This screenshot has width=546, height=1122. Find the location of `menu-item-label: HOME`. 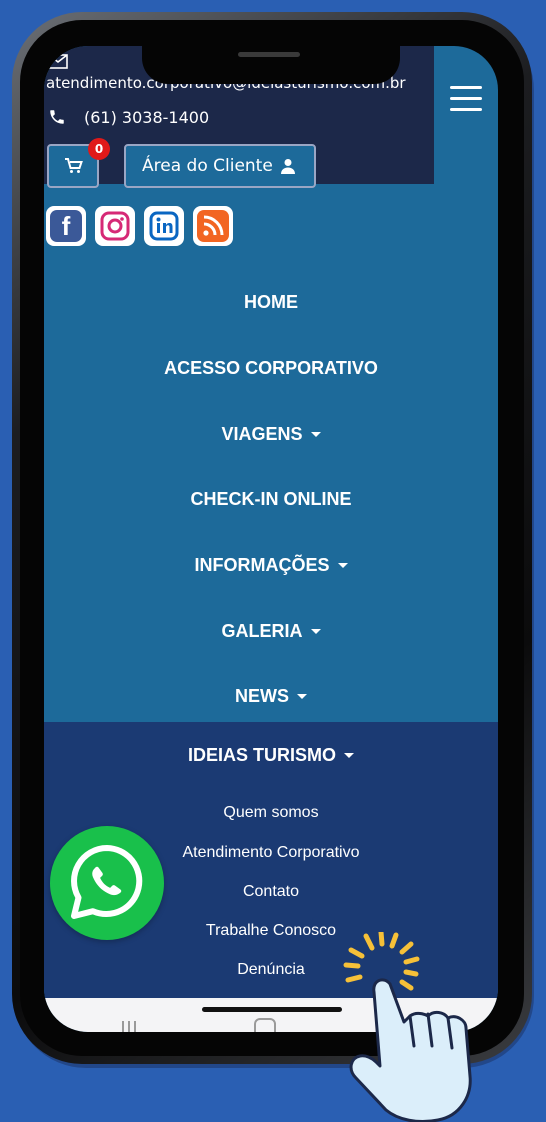

menu-item-label: HOME is located at coordinates (271, 302).